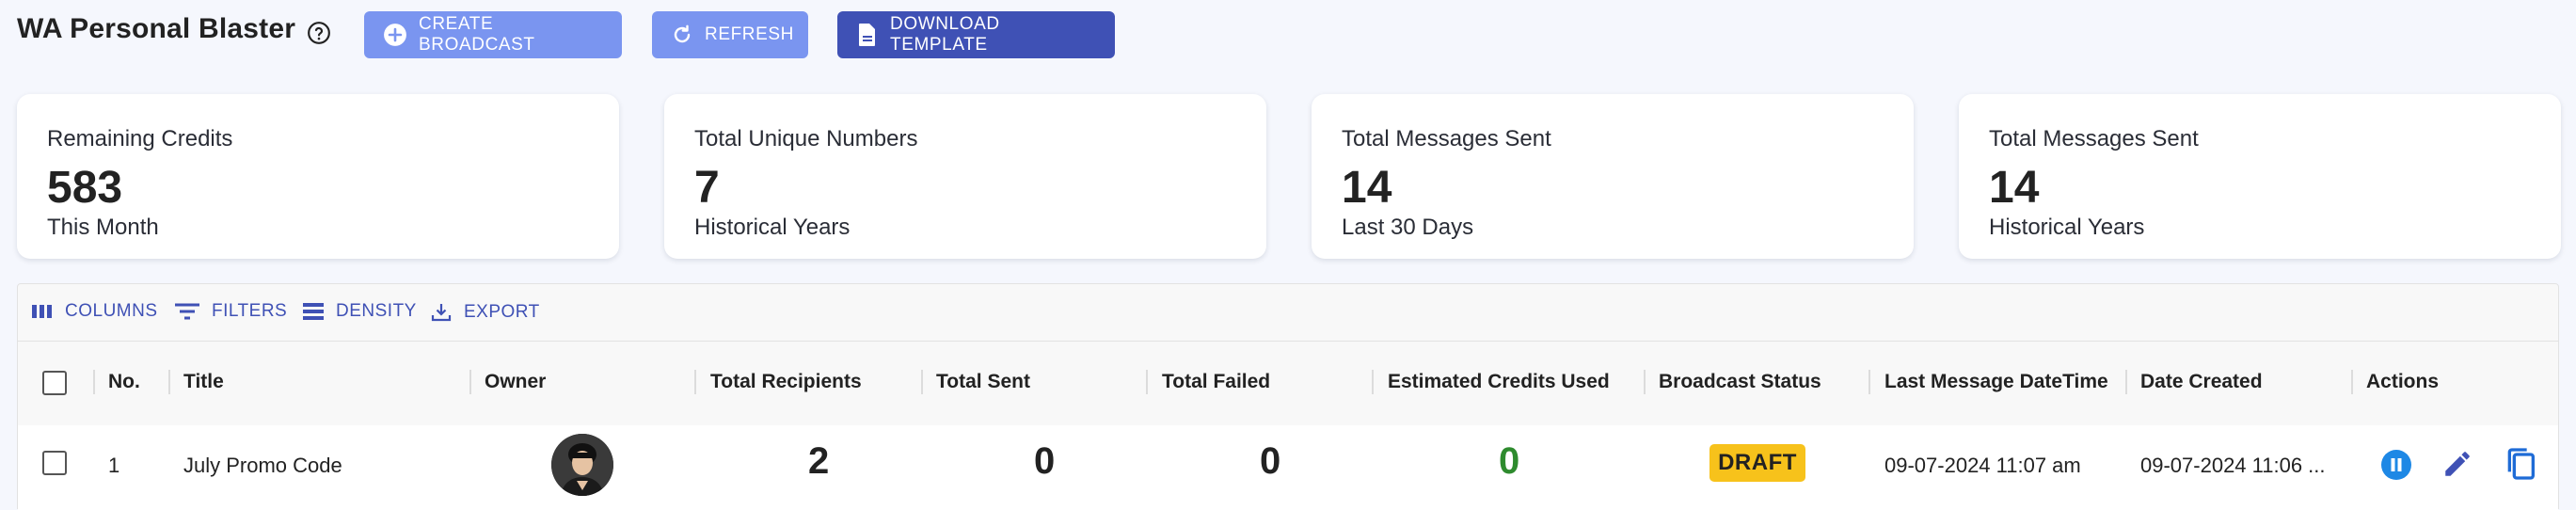 This screenshot has width=2576, height=510. What do you see at coordinates (54, 463) in the screenshot?
I see `row-checkbox` at bounding box center [54, 463].